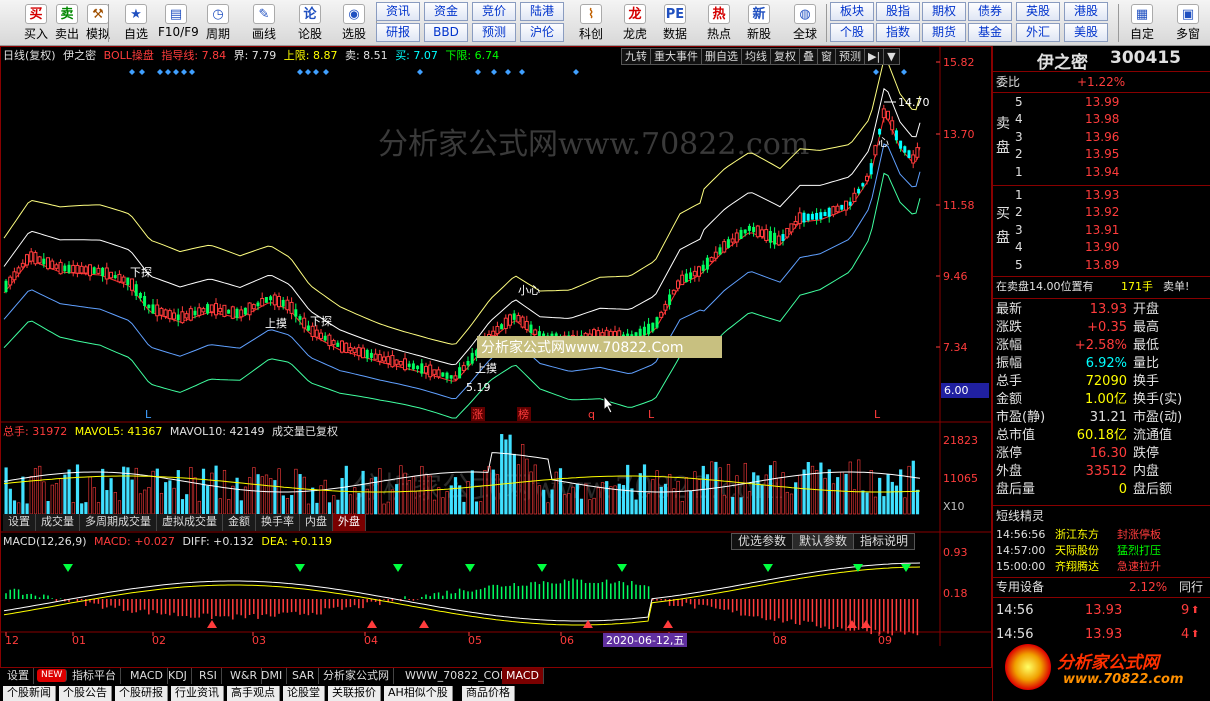 The width and height of the screenshot is (1210, 701). What do you see at coordinates (1098, 265) in the screenshot?
I see `bid-row: 5 13.89` at bounding box center [1098, 265].